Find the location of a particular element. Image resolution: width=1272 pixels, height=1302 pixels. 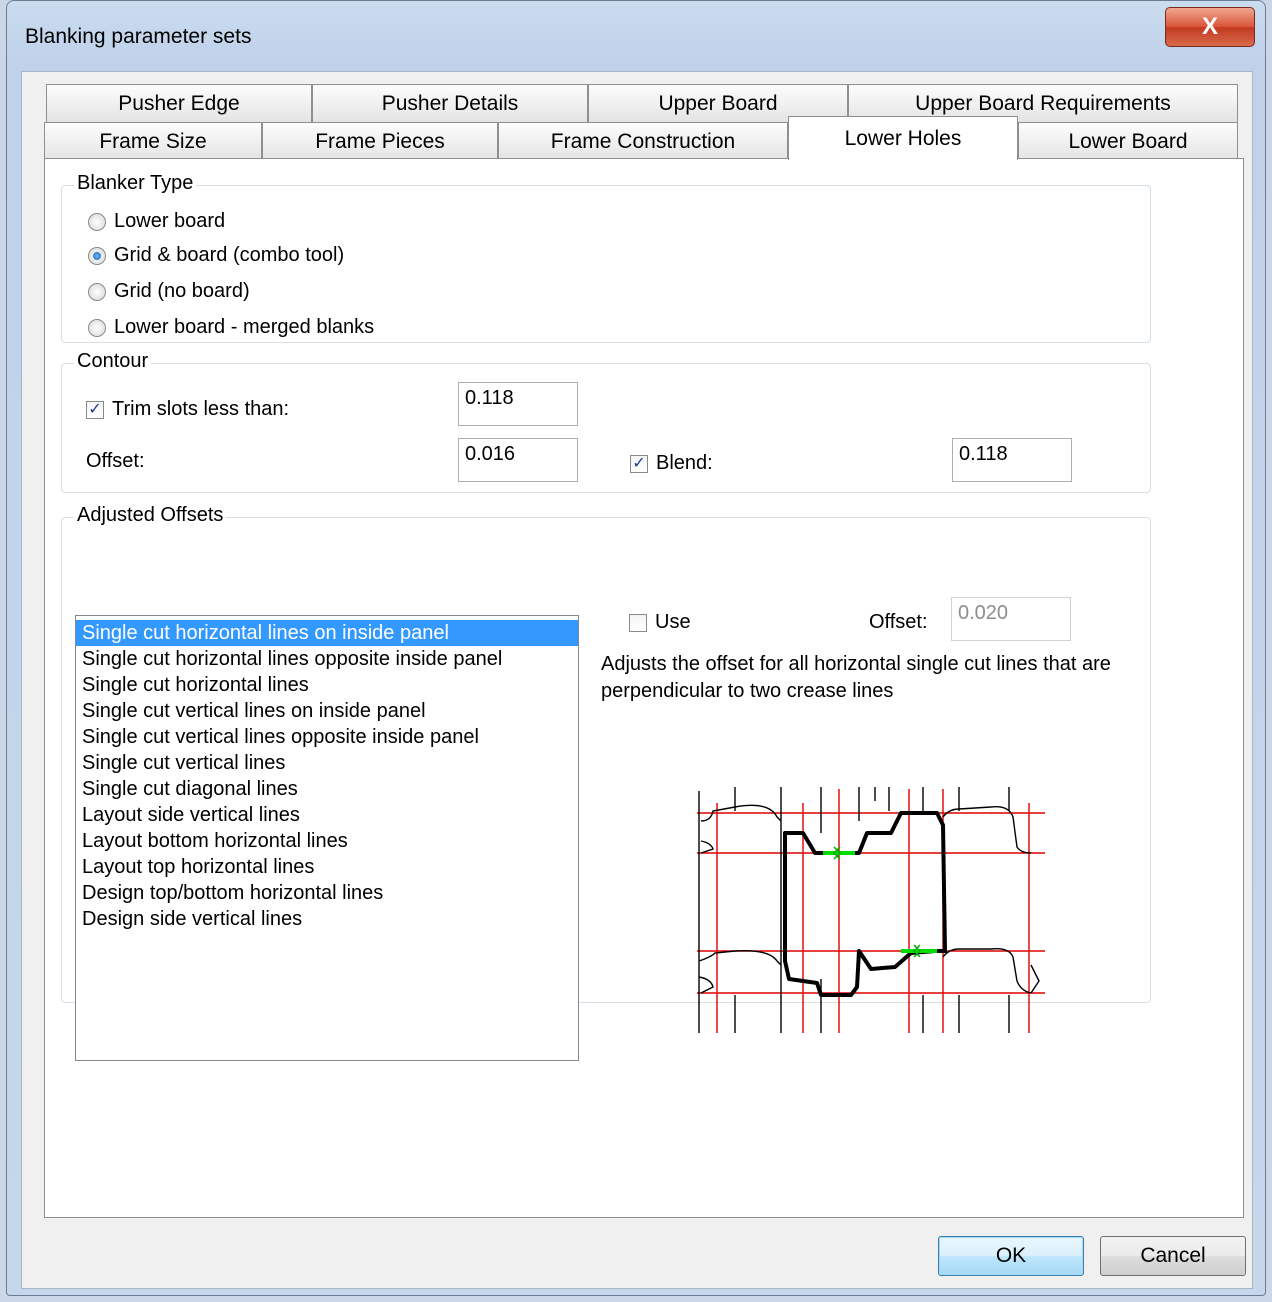

close-button: X is located at coordinates (1210, 27).